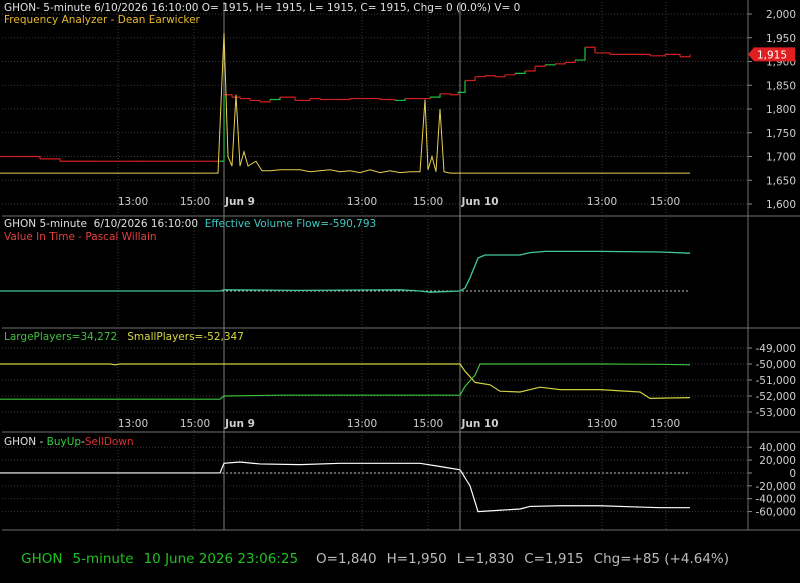 Image resolution: width=800 pixels, height=583 pixels. What do you see at coordinates (124, 337) in the screenshot?
I see `players-panel-header: LargePlayers=34,272 SmallPlayers=-52,347` at bounding box center [124, 337].